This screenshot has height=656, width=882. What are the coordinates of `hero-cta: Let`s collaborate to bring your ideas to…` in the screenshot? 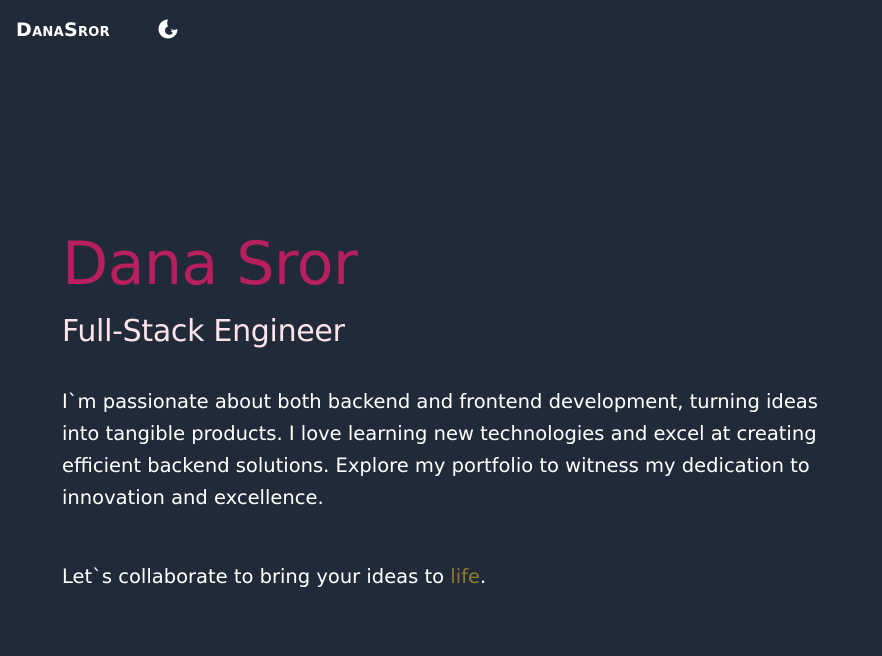 It's located at (457, 577).